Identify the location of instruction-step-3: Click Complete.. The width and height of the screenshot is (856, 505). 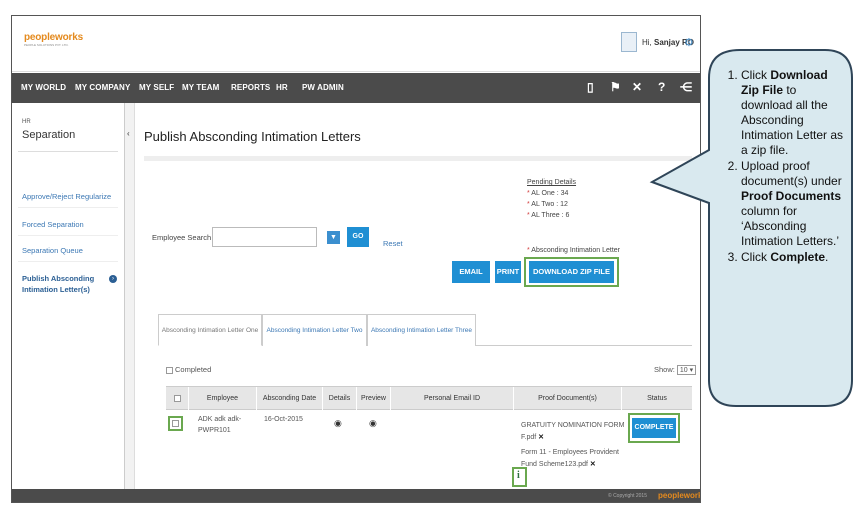
(794, 257).